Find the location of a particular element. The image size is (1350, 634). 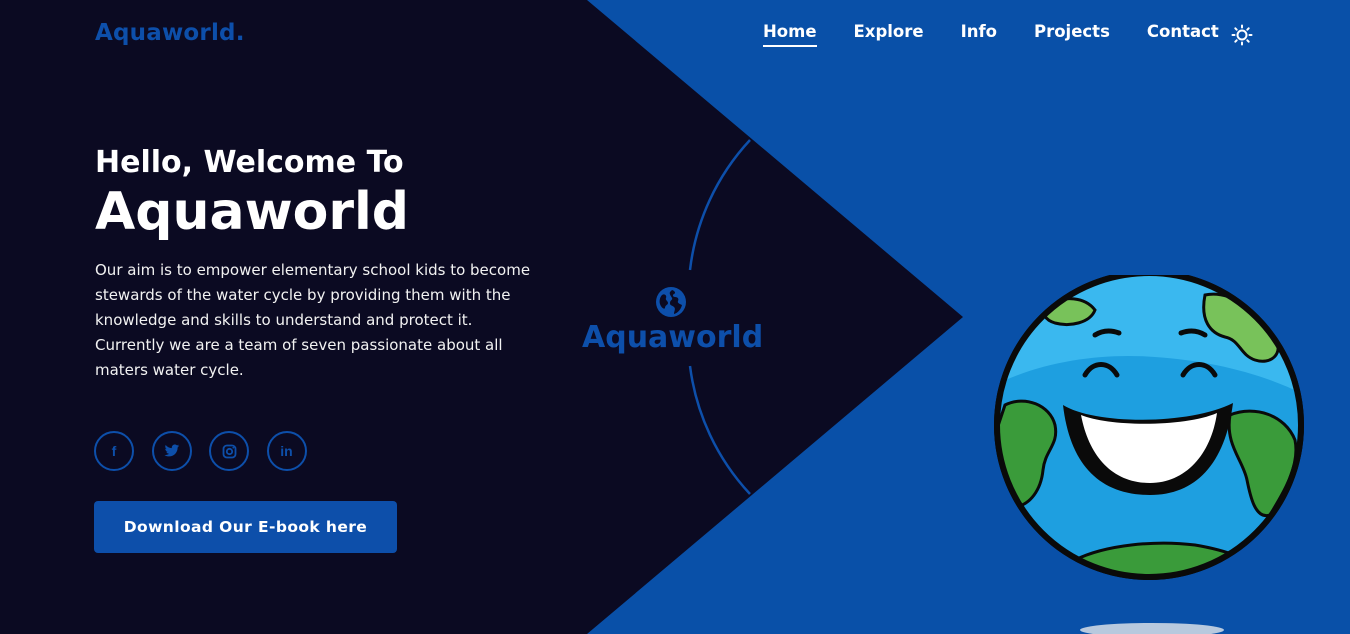

linkedin-icon: in is located at coordinates (286, 451).